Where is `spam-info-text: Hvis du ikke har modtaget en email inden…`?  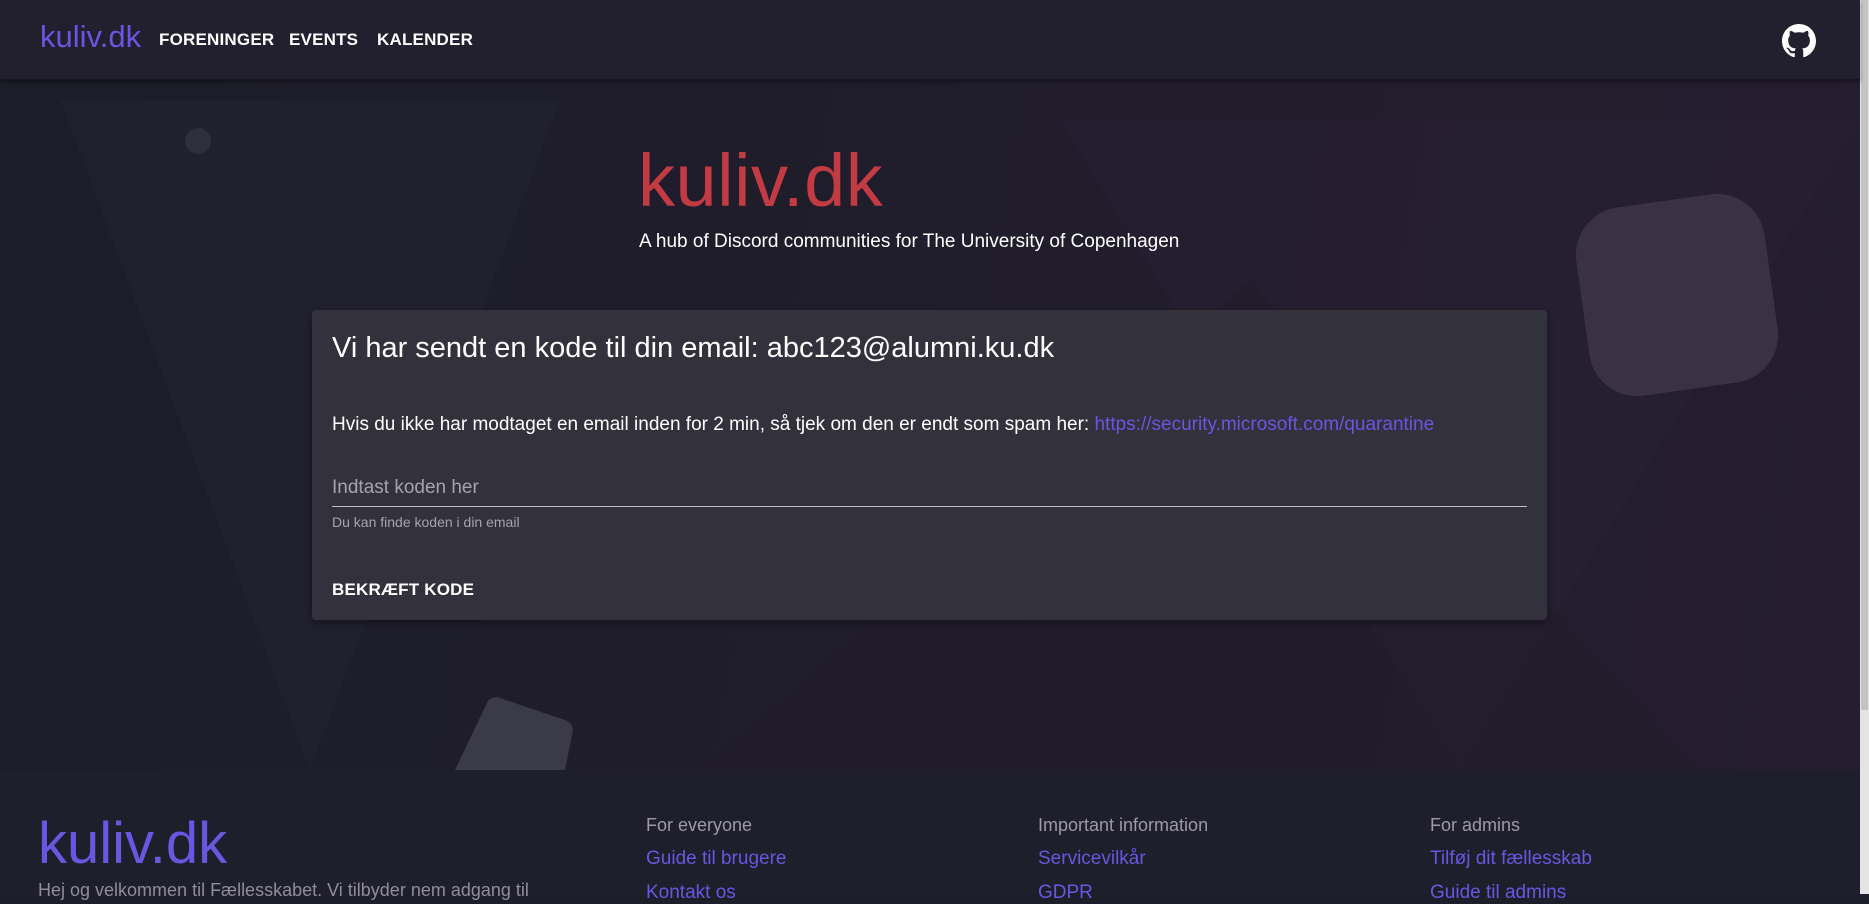 spam-info-text: Hvis du ikke har modtaget en email inden… is located at coordinates (883, 425).